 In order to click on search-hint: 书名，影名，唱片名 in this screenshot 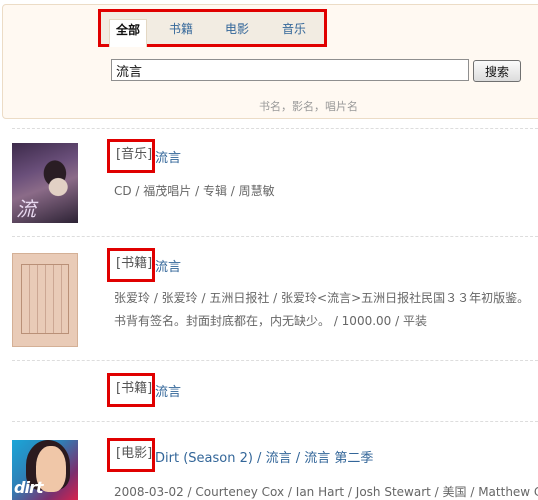, I will do `click(308, 106)`.